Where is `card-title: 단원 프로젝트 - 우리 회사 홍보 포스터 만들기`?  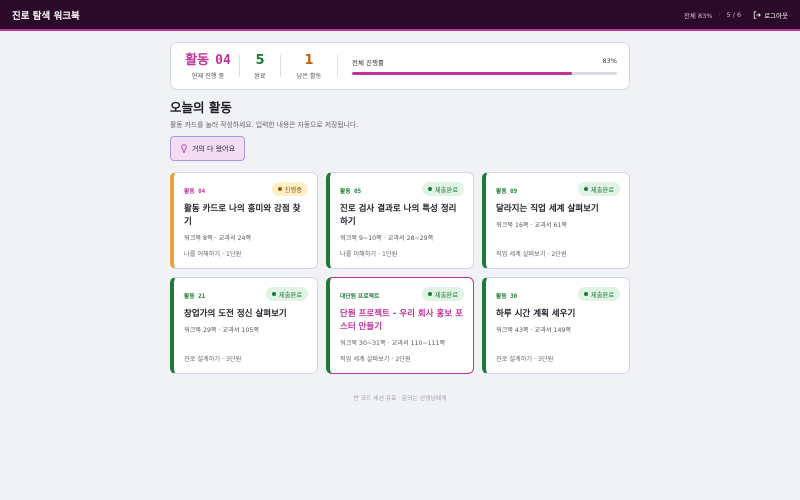
card-title: 단원 프로젝트 - 우리 회사 홍보 포스터 만들기 is located at coordinates (401, 320).